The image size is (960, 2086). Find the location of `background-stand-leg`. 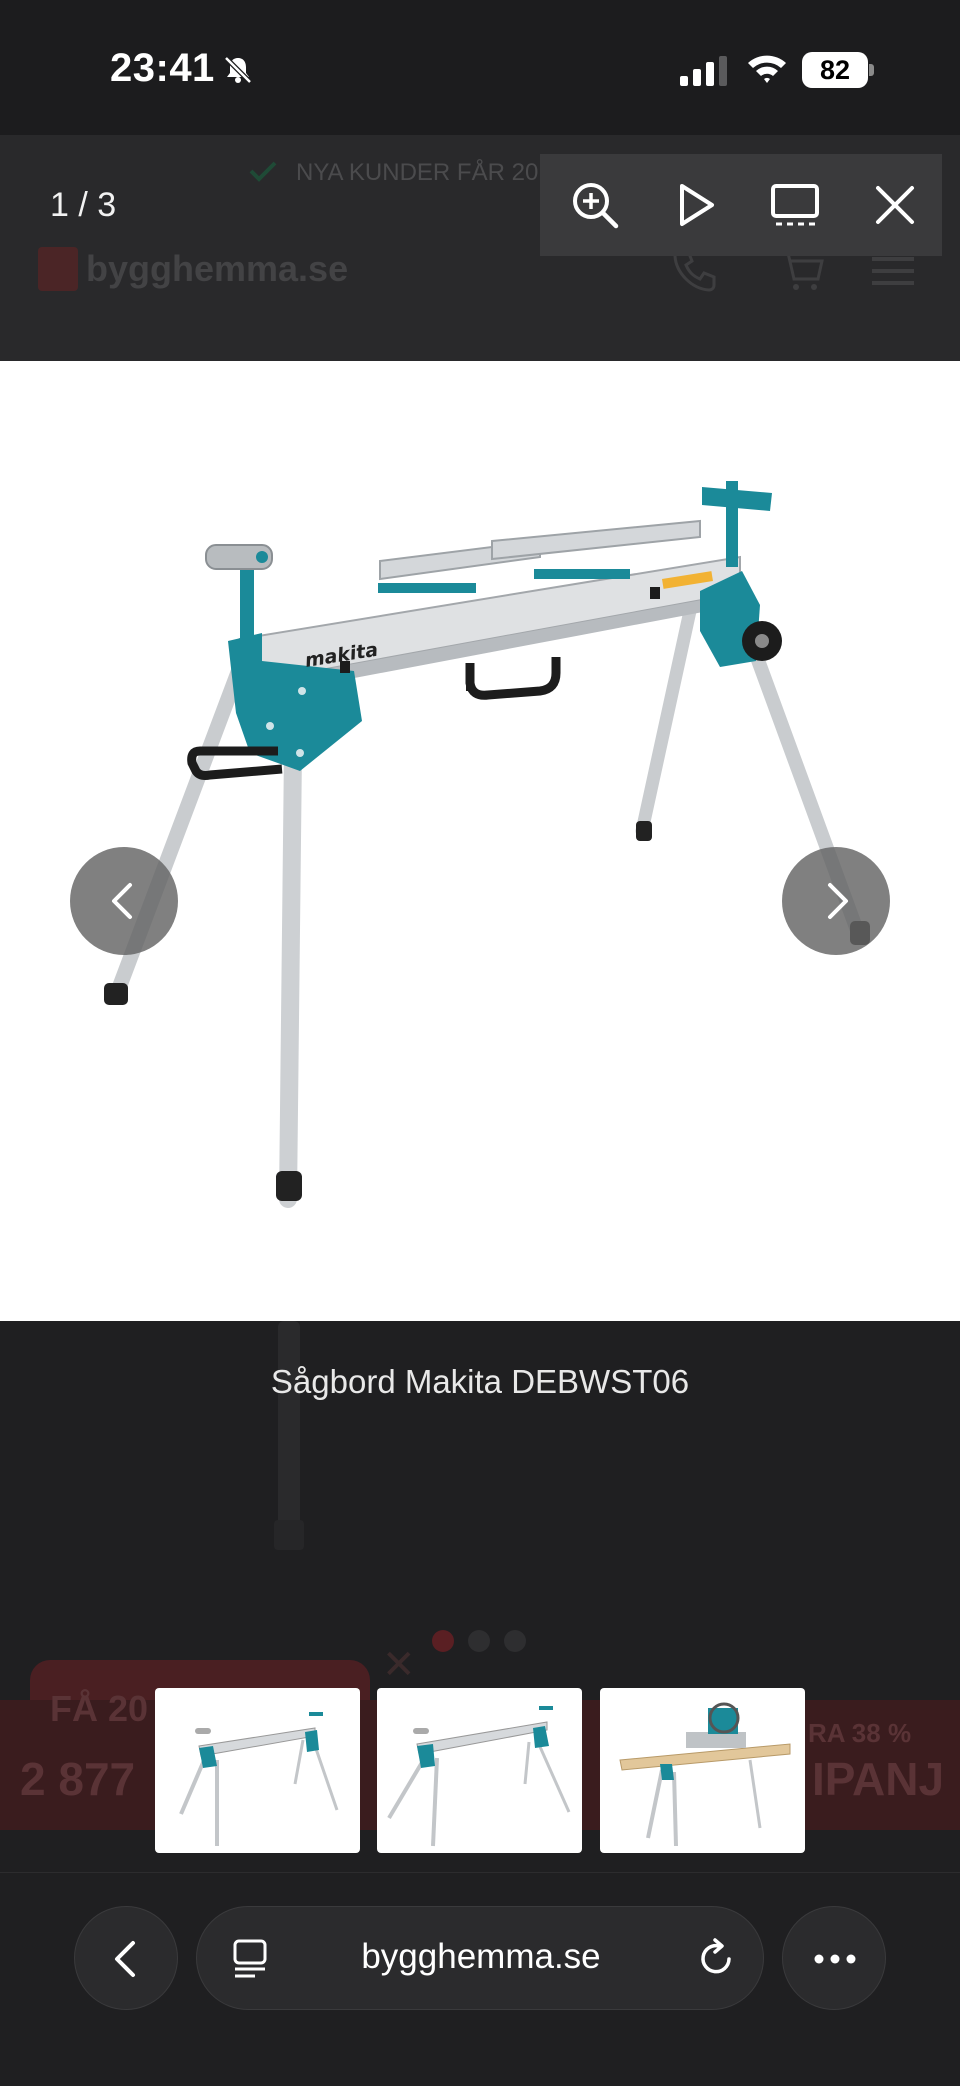

background-stand-leg is located at coordinates (289, 1431).